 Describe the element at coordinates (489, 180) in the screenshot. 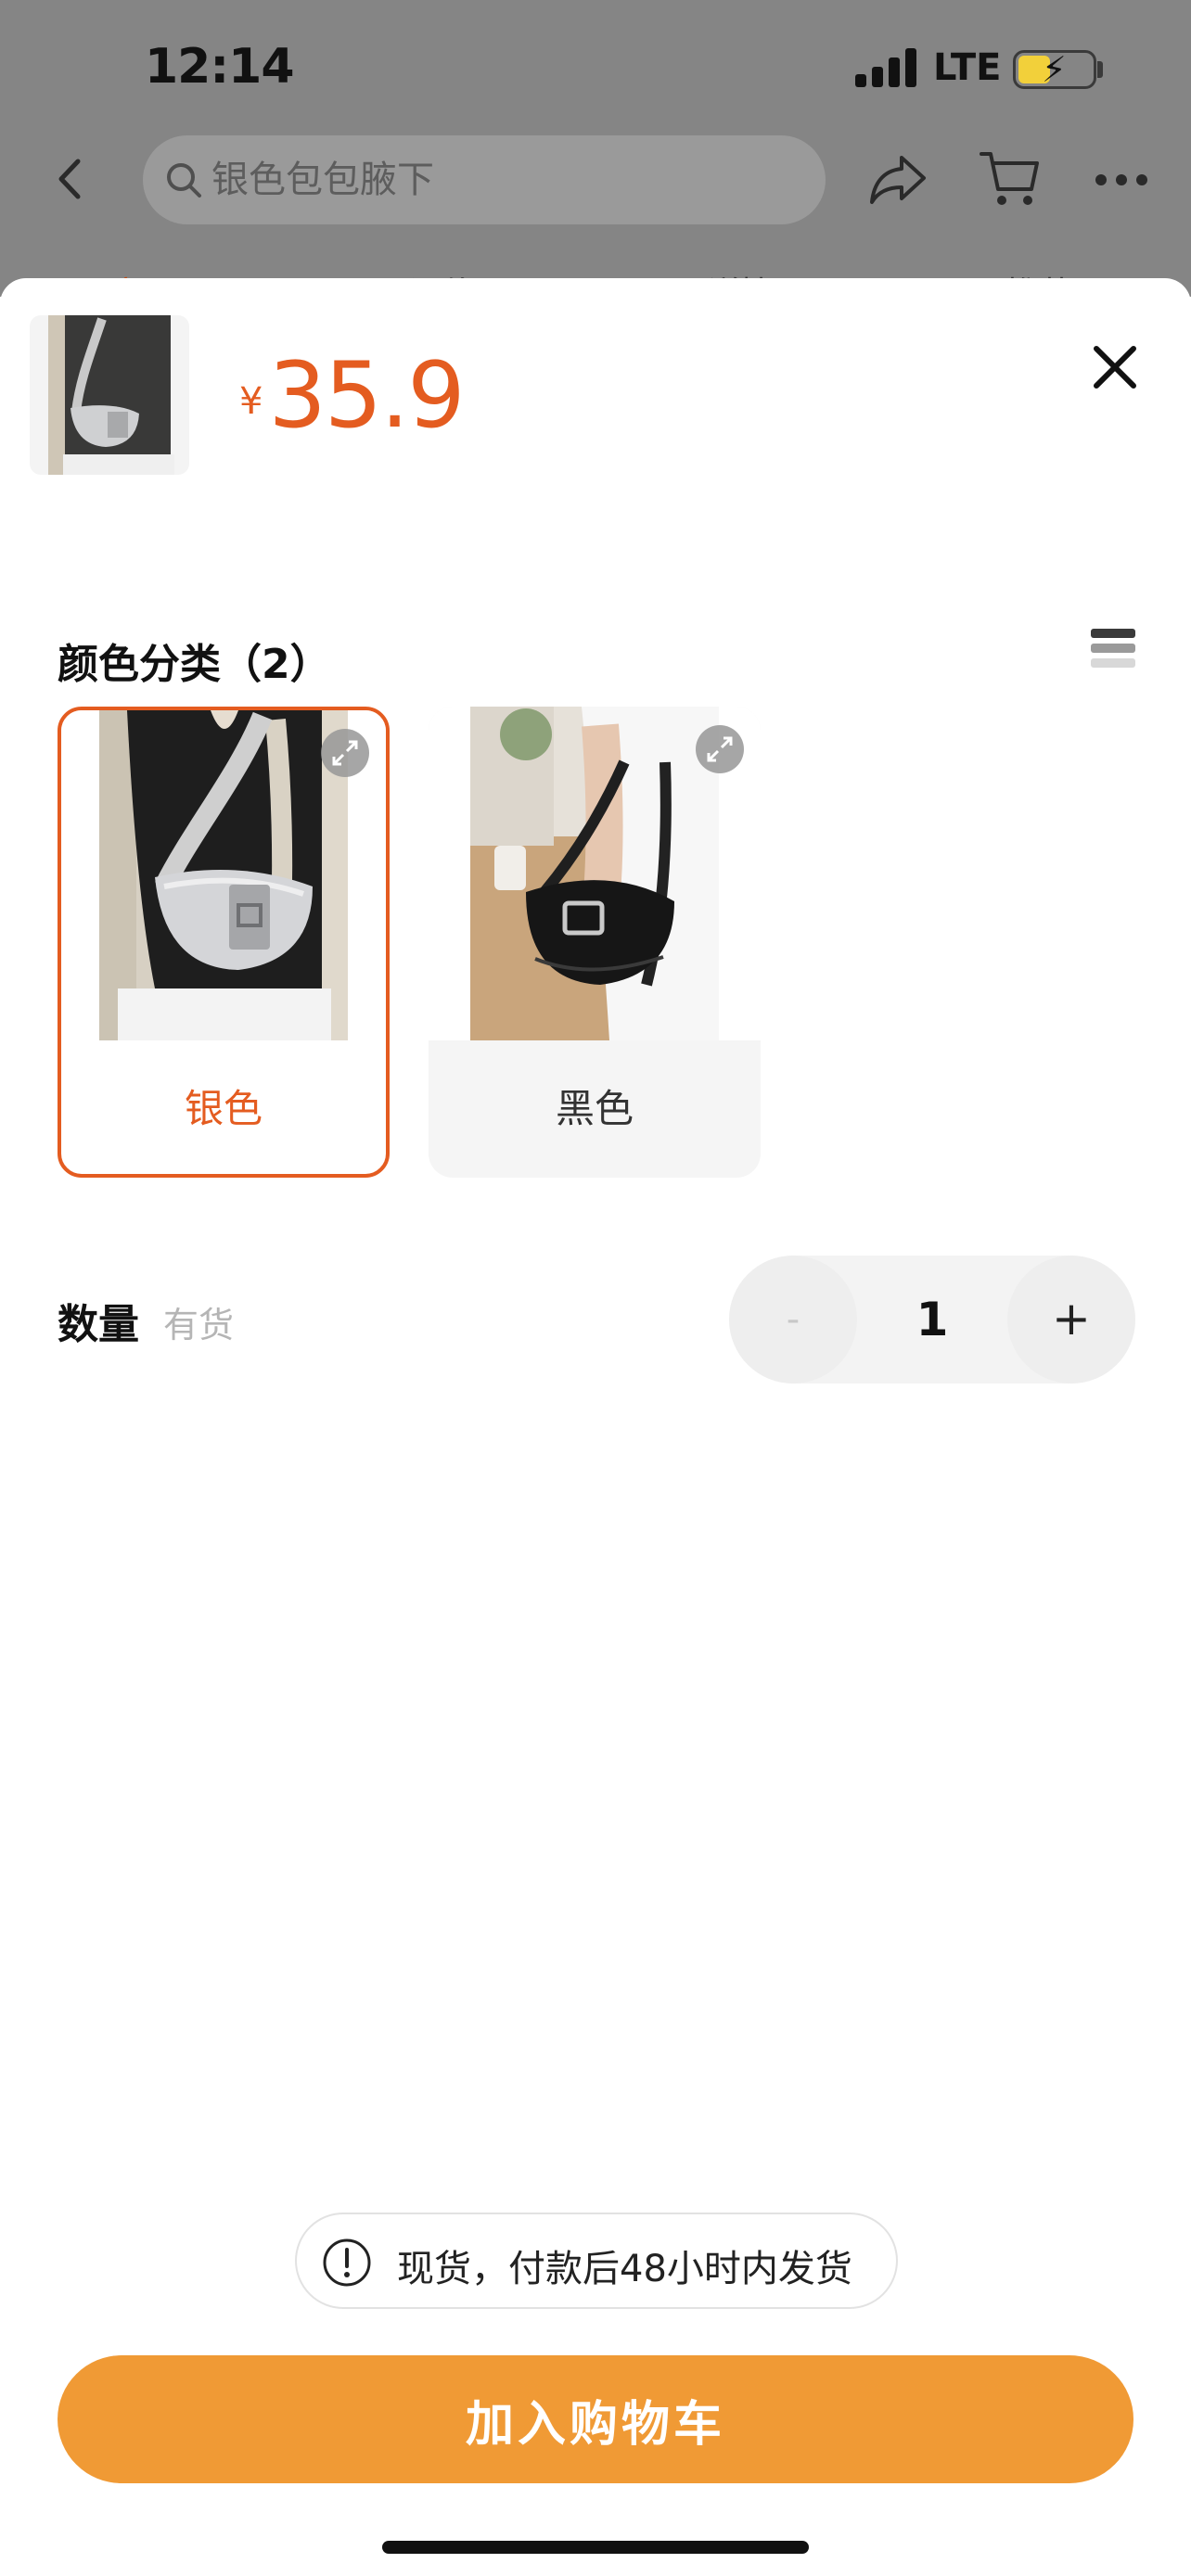

I see `search-input` at that location.